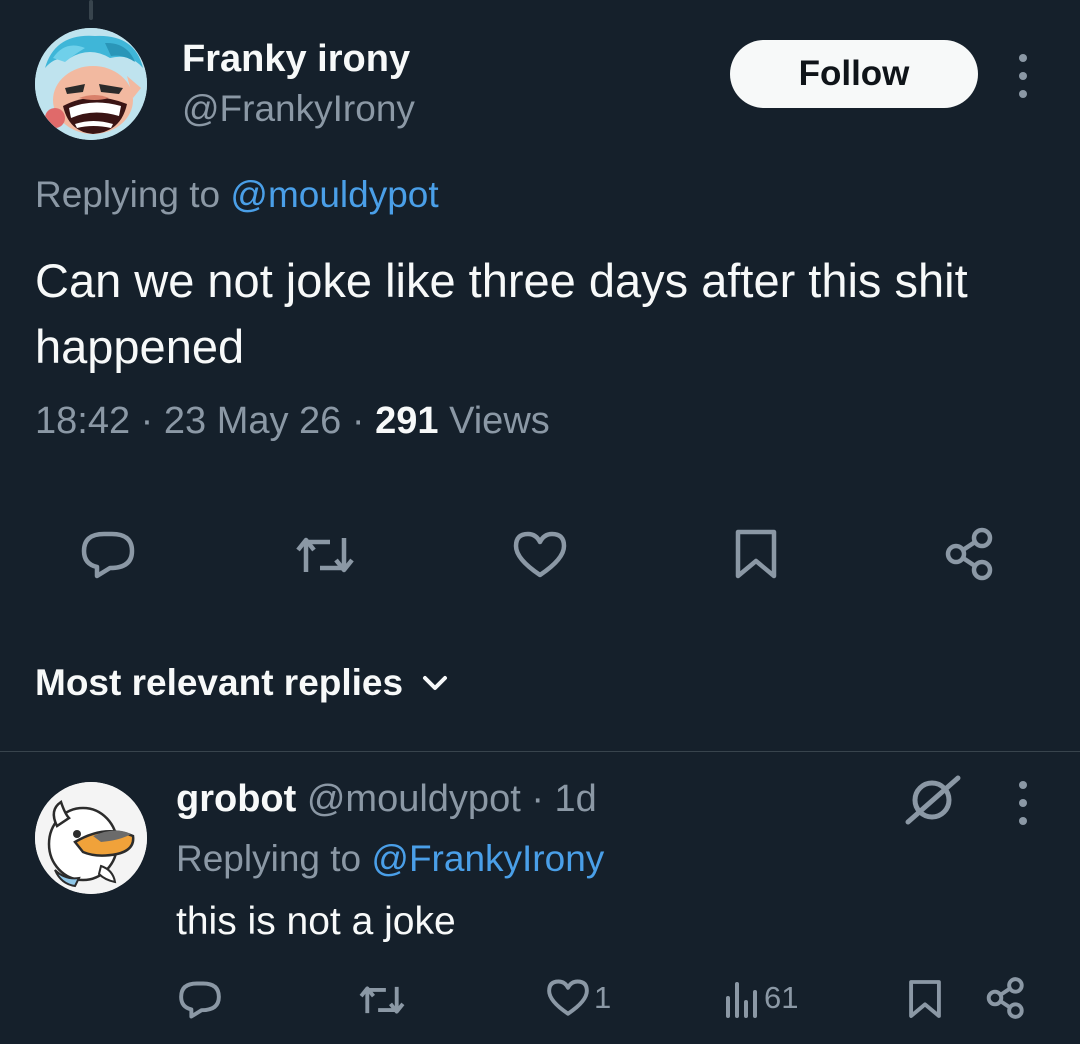 The image size is (1080, 1044). I want to click on reply-action-bar: 1 61, so click(540, 1000).